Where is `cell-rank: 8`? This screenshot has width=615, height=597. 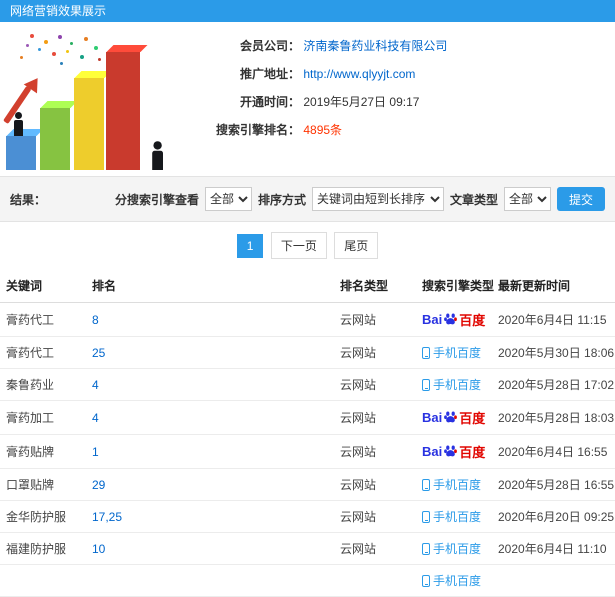 cell-rank: 8 is located at coordinates (210, 319).